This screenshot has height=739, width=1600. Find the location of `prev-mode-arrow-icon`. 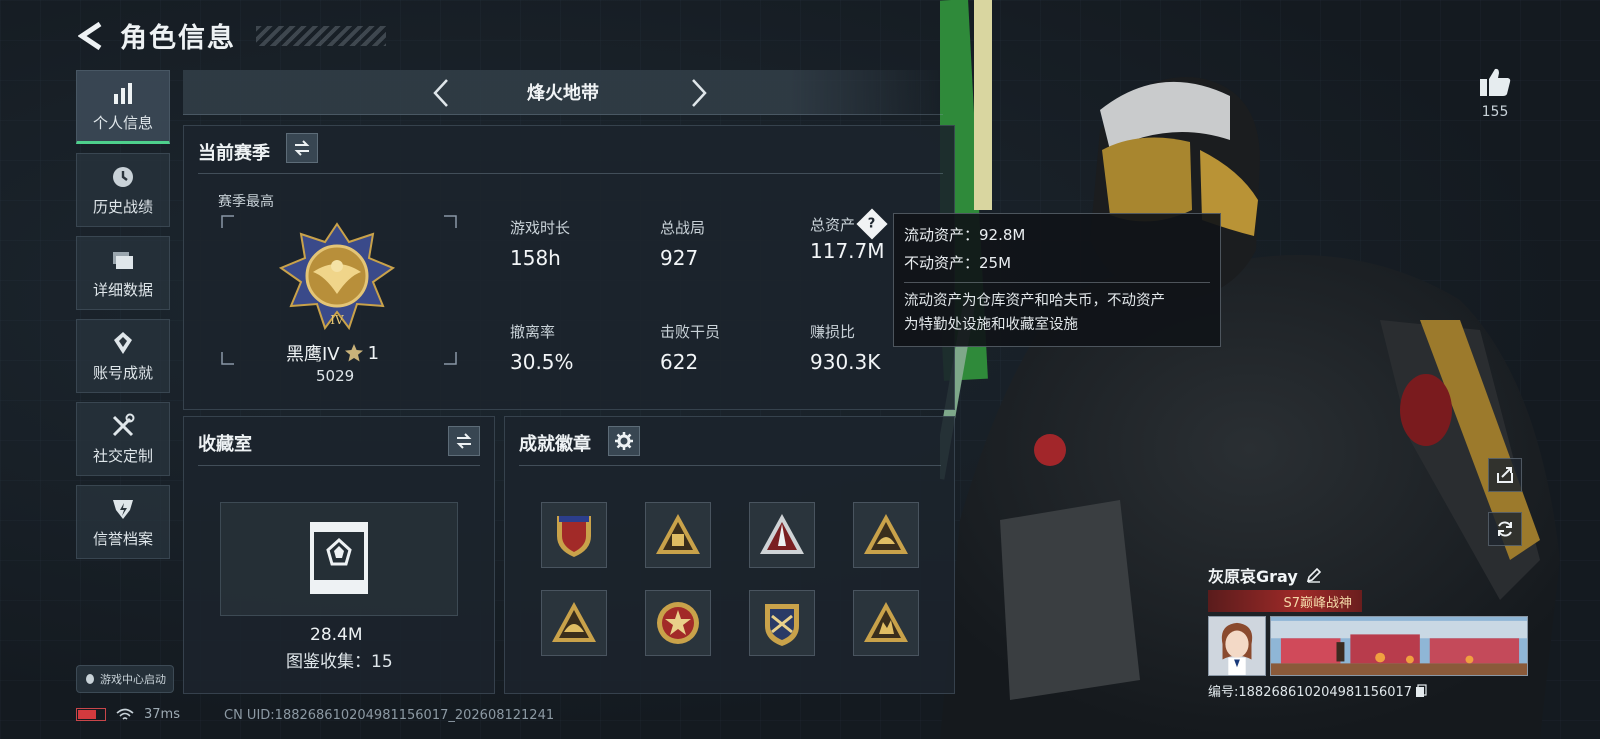

prev-mode-arrow-icon is located at coordinates (442, 93).